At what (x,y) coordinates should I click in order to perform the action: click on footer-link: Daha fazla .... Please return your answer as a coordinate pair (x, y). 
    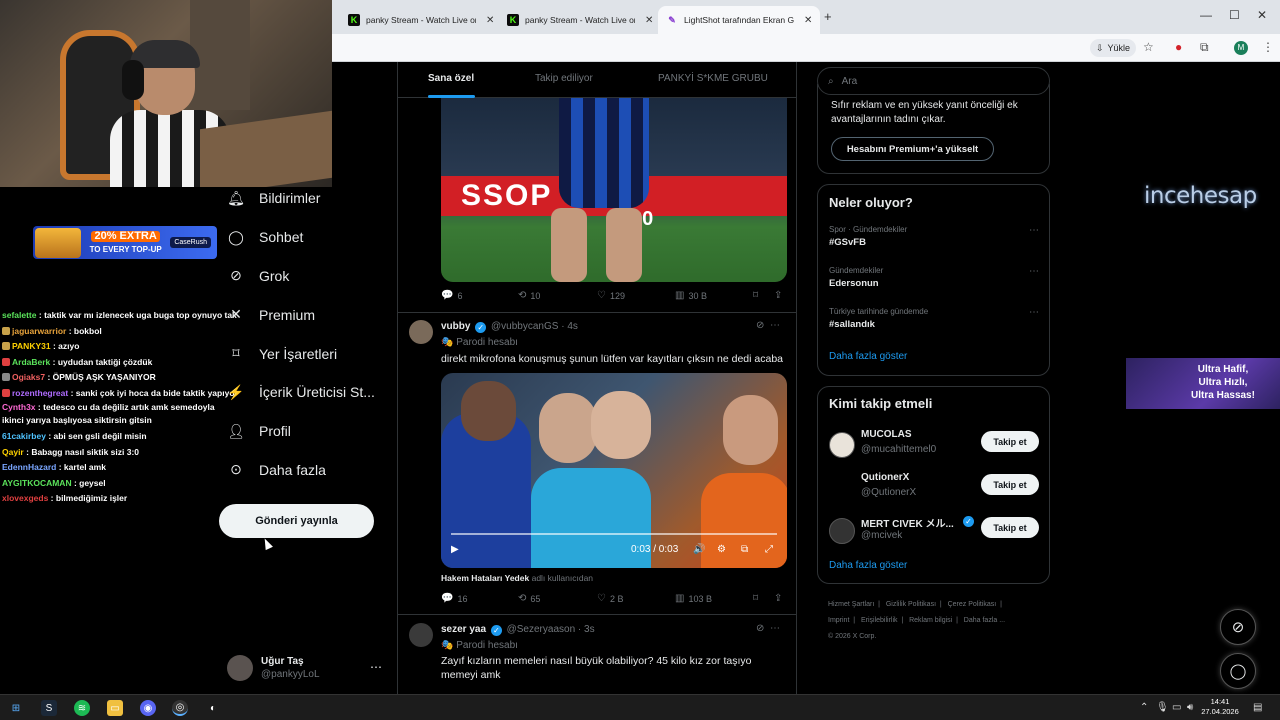
    Looking at the image, I should click on (984, 620).